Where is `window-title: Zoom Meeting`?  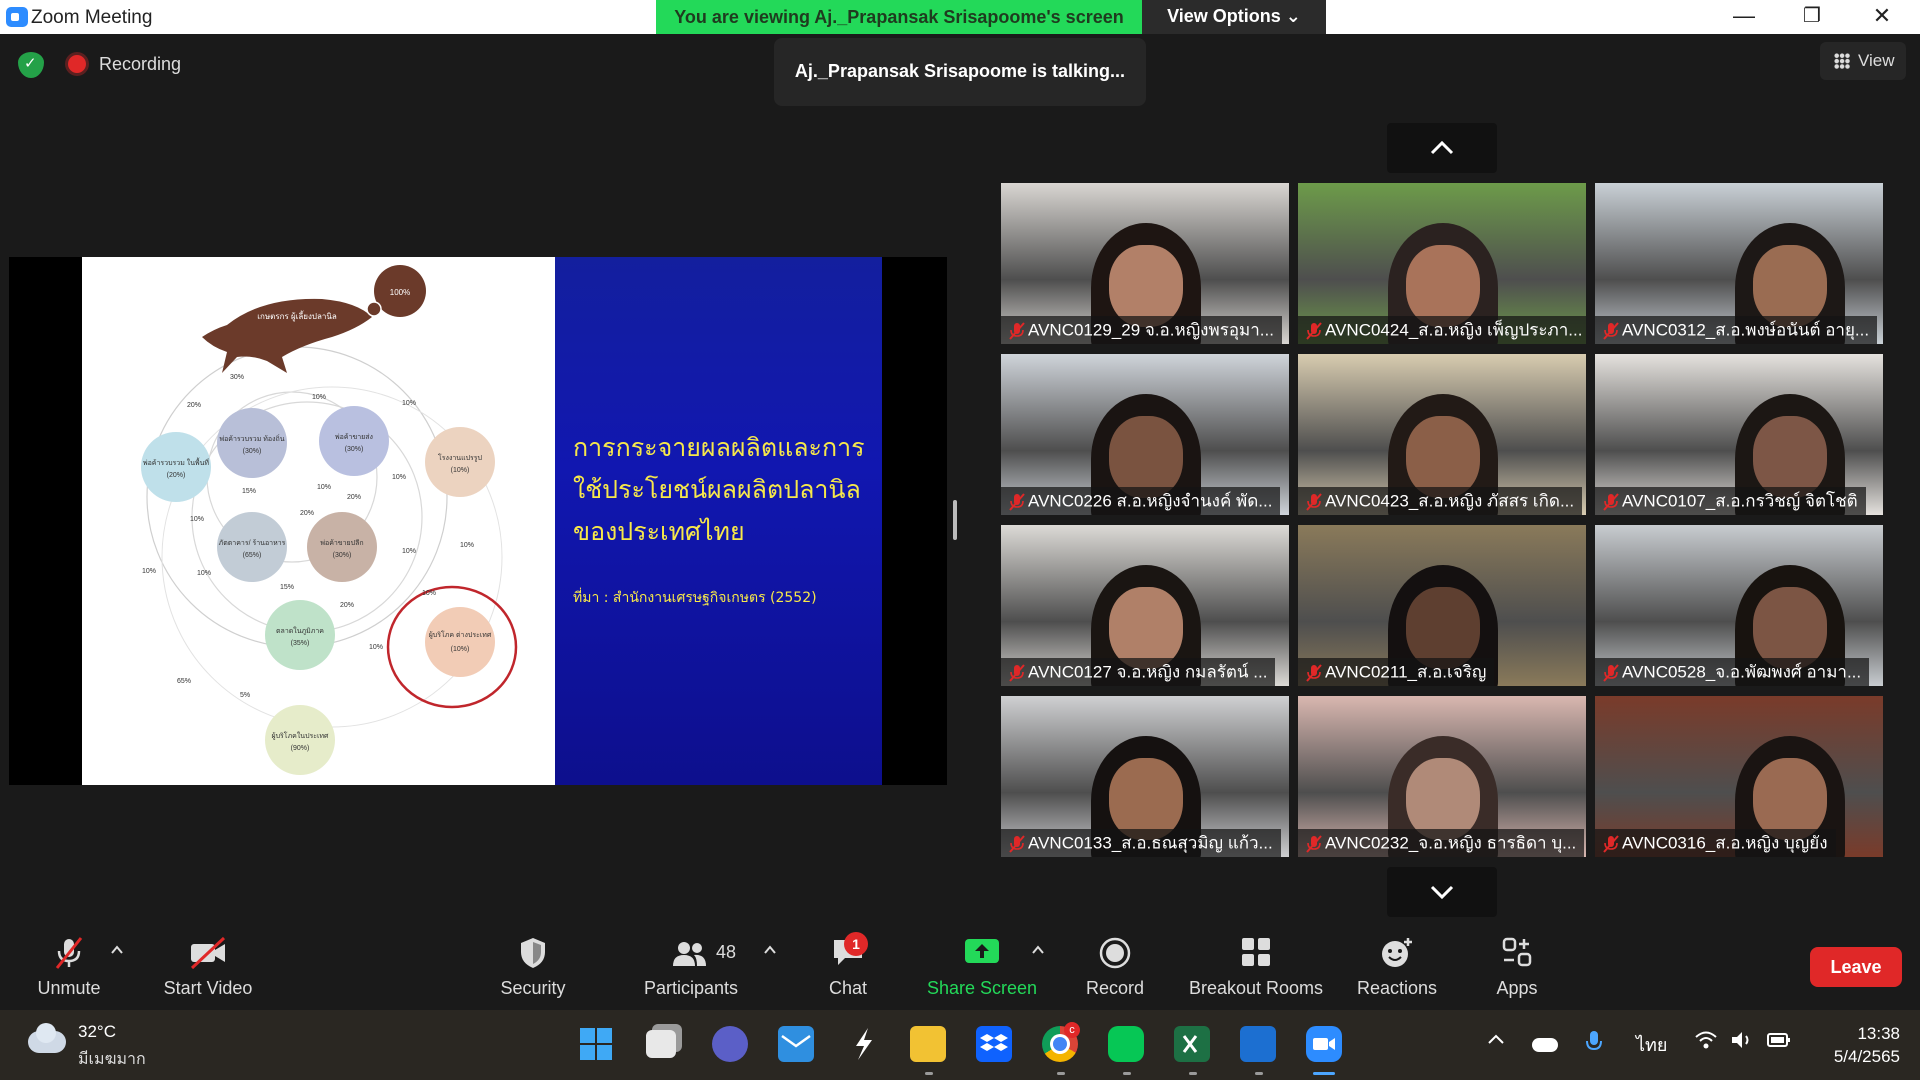
window-title: Zoom Meeting is located at coordinates (92, 17).